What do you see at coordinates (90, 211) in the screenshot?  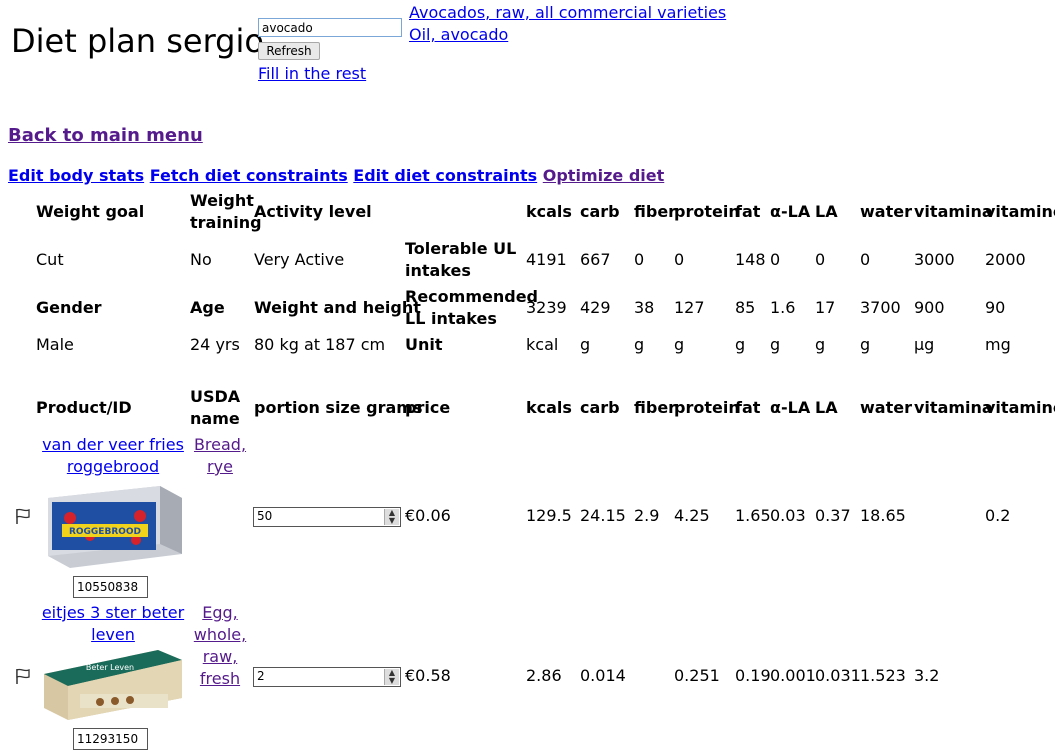 I see `header-weight-goal: Weight goal` at bounding box center [90, 211].